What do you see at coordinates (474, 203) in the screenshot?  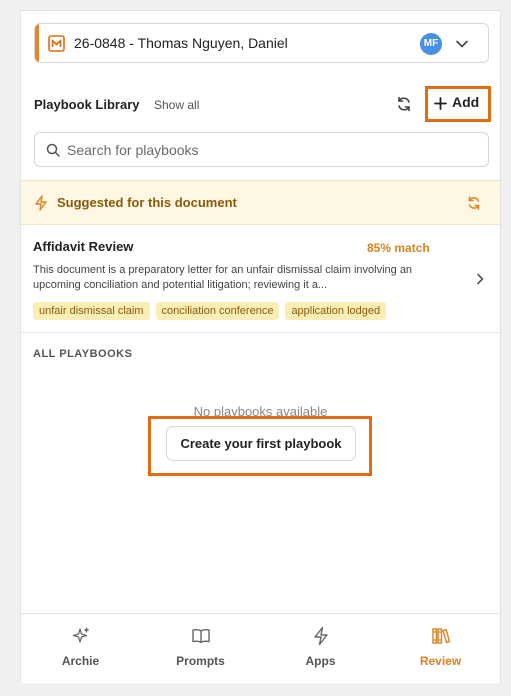 I see `refresh-suggestions-icon` at bounding box center [474, 203].